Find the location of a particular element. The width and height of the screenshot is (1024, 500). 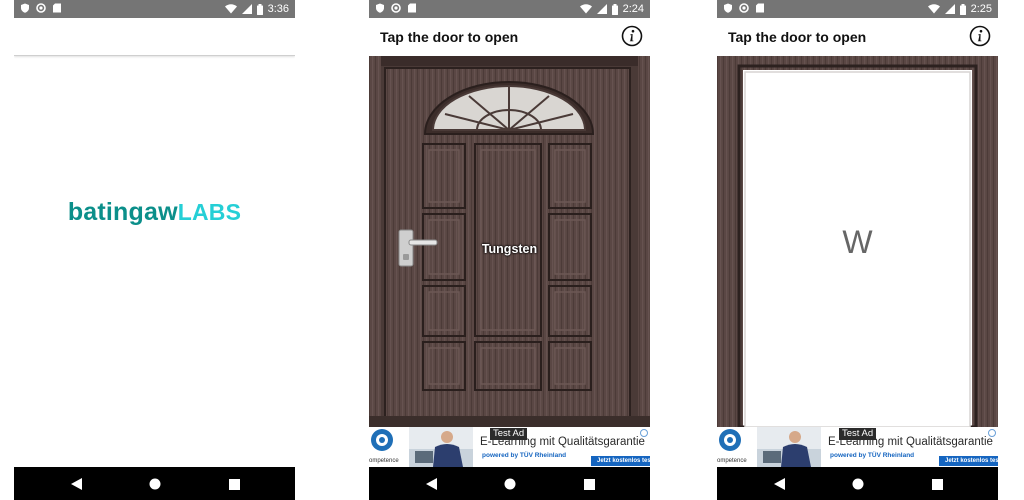

splash-app-bar is located at coordinates (154, 37).